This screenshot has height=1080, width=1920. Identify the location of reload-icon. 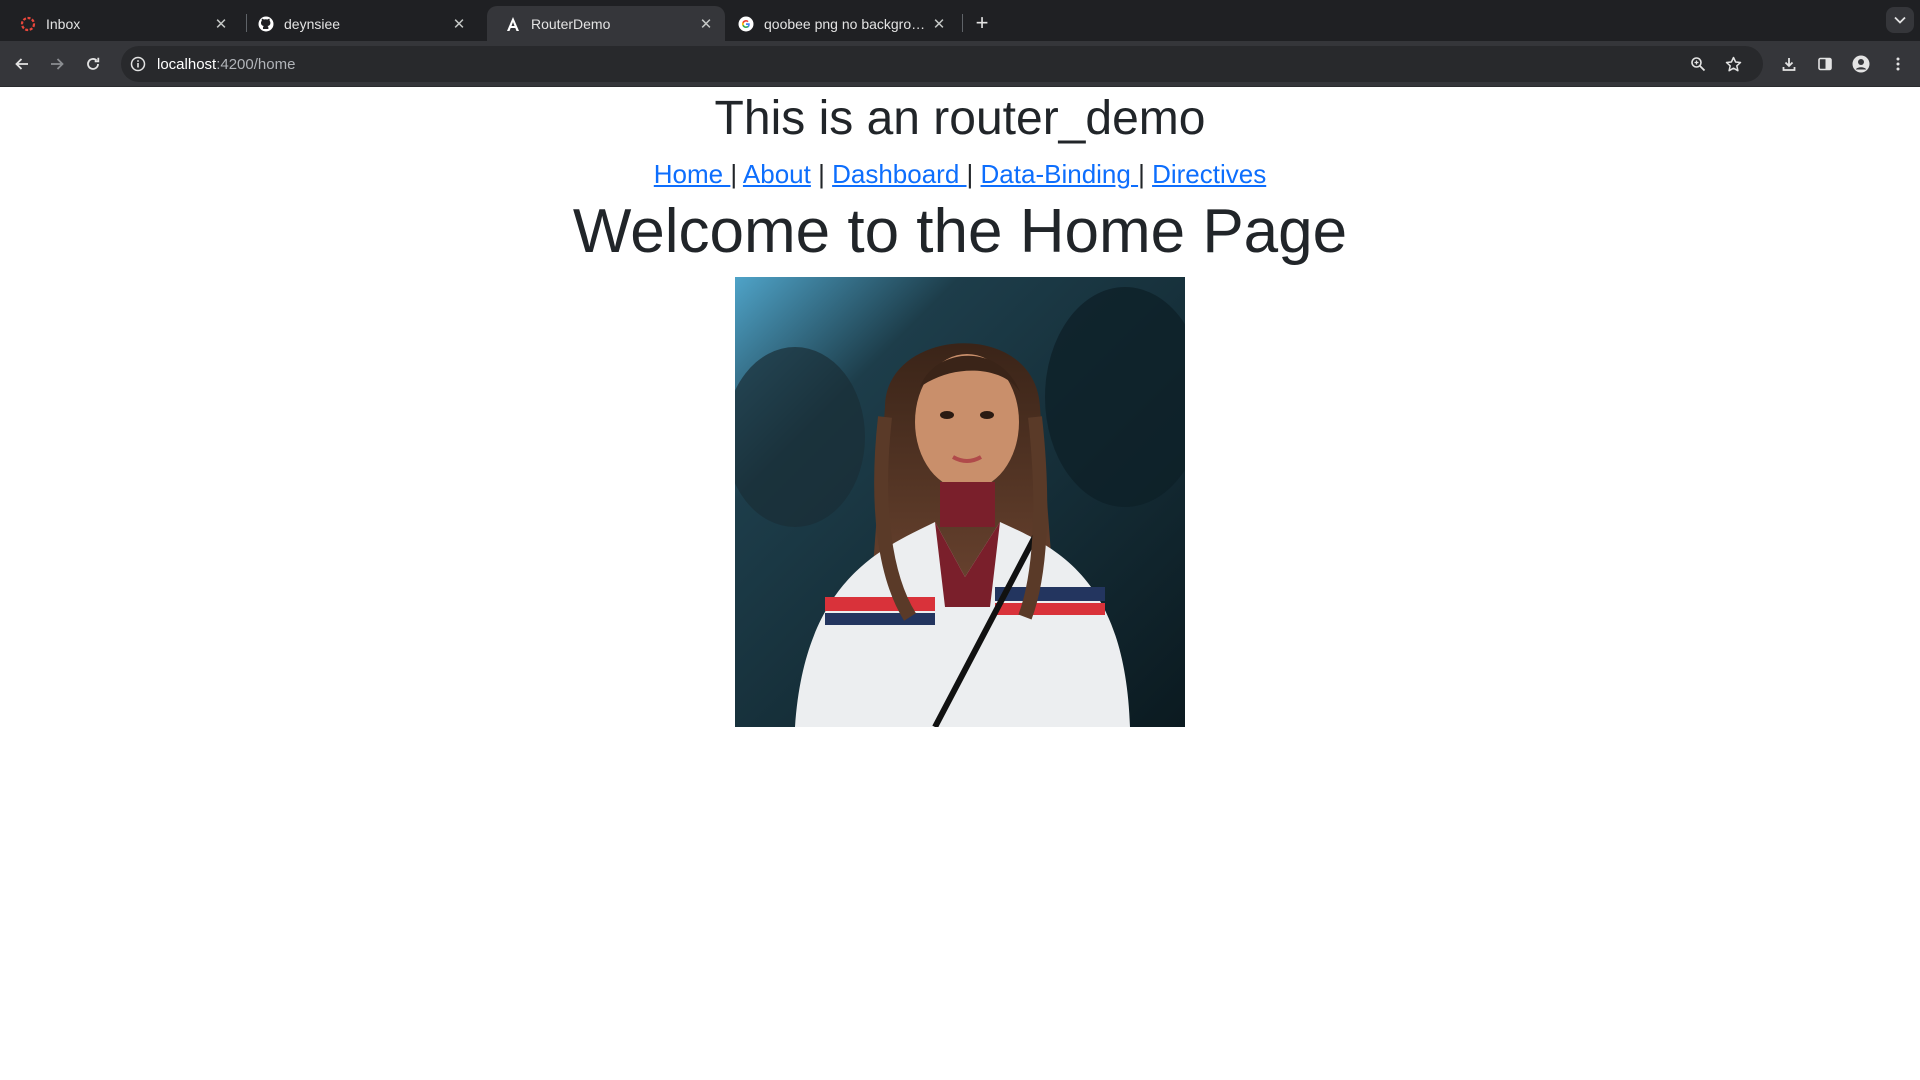
(93, 63).